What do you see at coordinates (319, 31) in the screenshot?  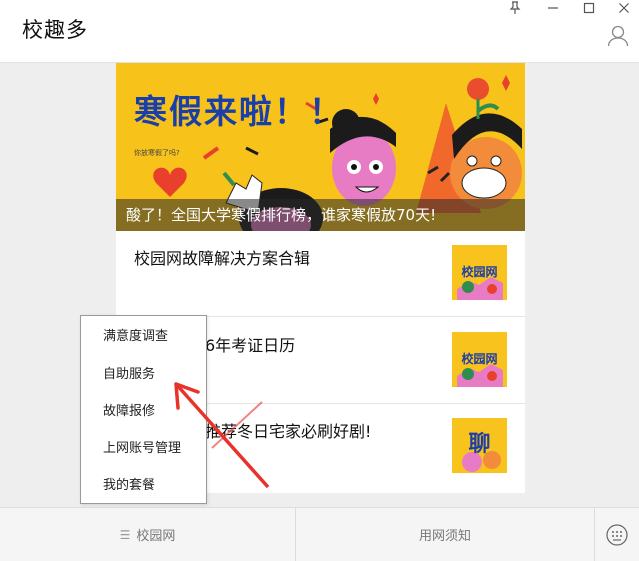 I see `title-bar: 校趣多` at bounding box center [319, 31].